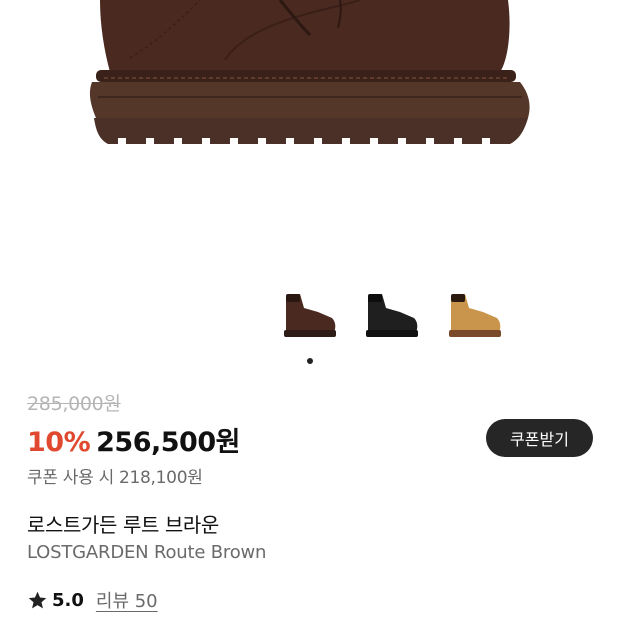 This screenshot has width=620, height=620. I want to click on rating-value: 5.0, so click(68, 600).